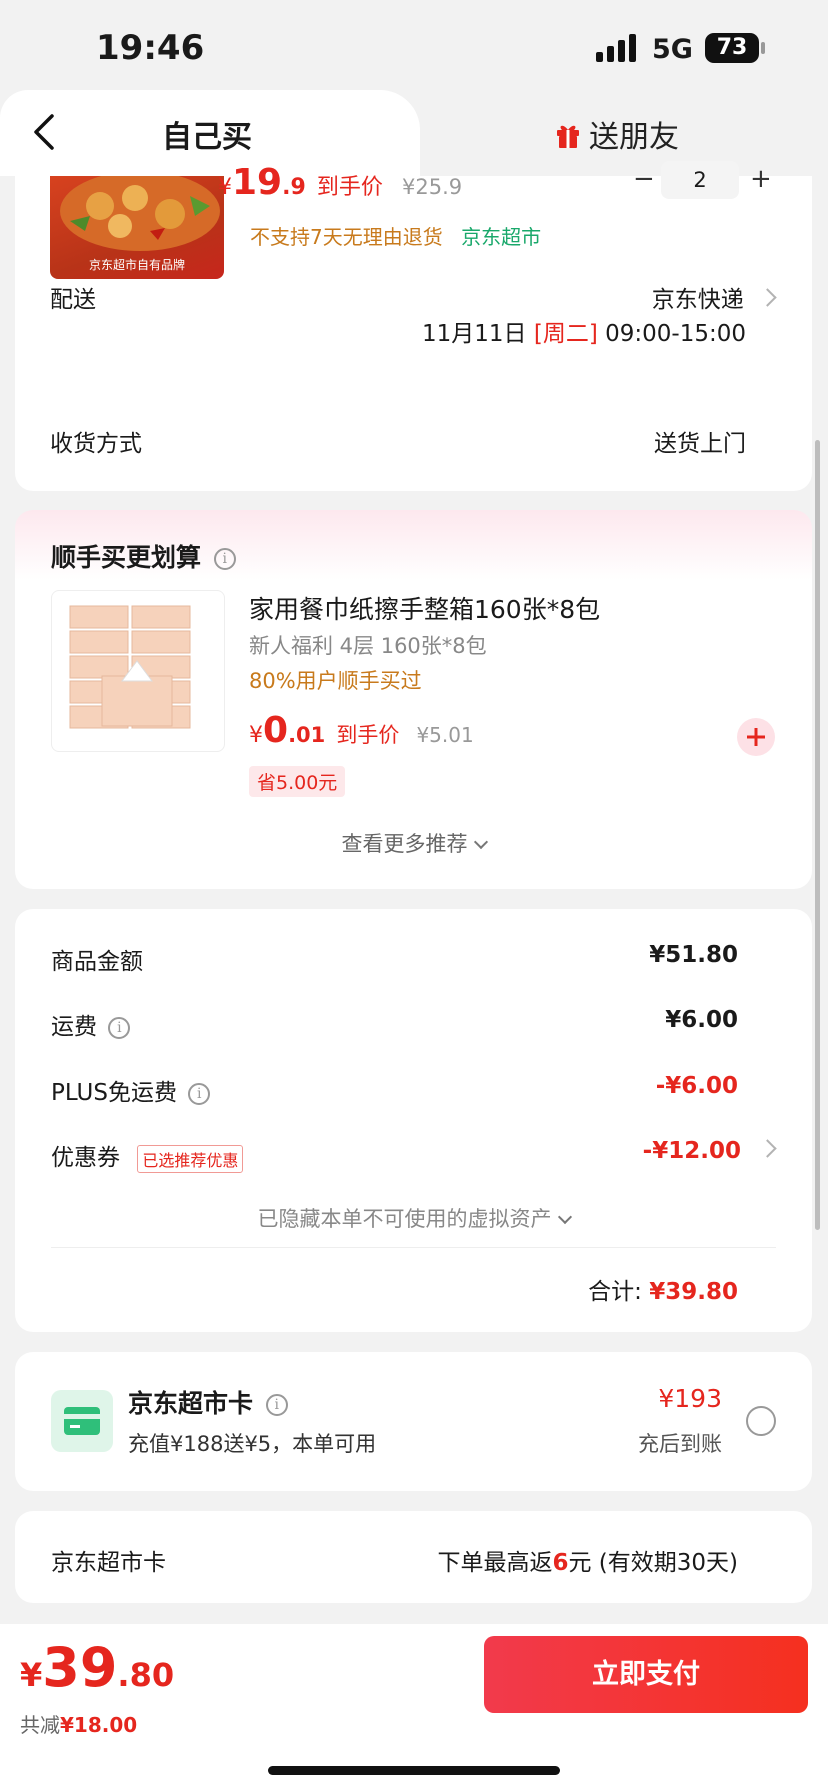 The width and height of the screenshot is (828, 1792). Describe the element at coordinates (138, 671) in the screenshot. I see `addon-item-image` at that location.